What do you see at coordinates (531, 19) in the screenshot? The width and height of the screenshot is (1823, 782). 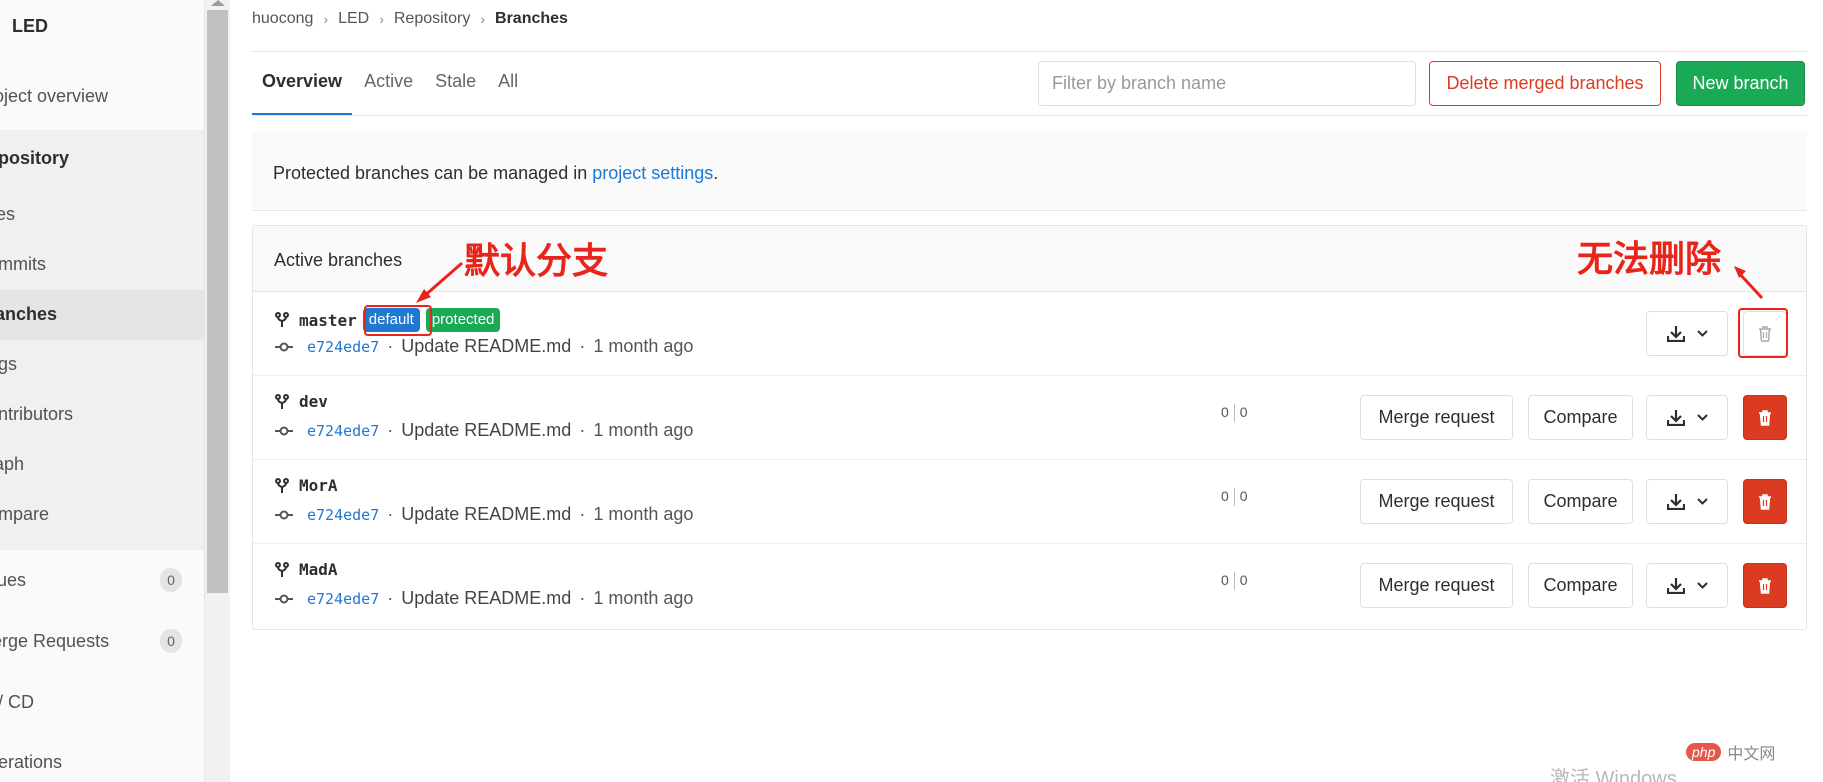 I see `breadcrumb-branches: Branches` at bounding box center [531, 19].